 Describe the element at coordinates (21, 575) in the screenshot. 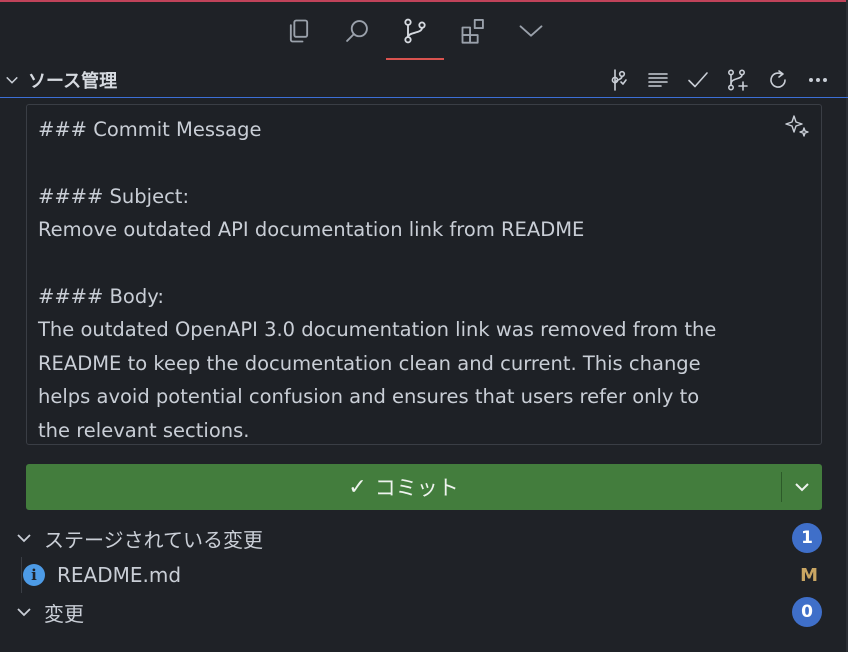

I see `indent-guide` at that location.